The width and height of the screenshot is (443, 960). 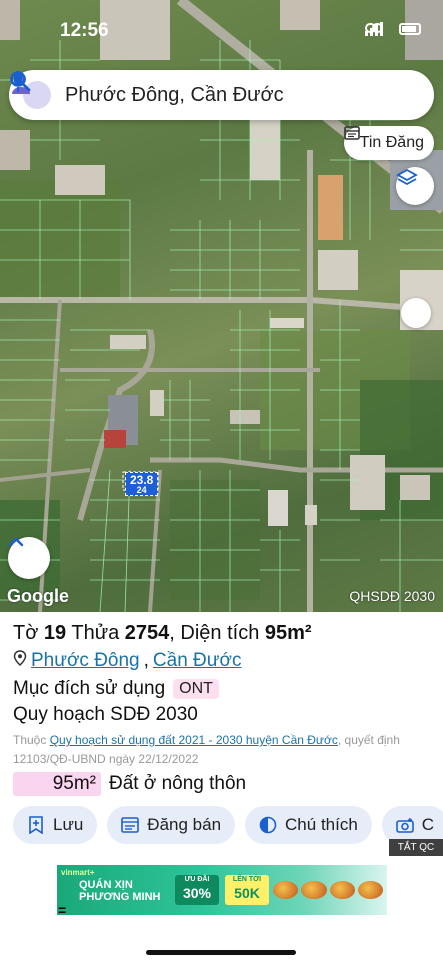 I want to click on ad-shop-line1: QUÁN XỊN, so click(x=106, y=885).